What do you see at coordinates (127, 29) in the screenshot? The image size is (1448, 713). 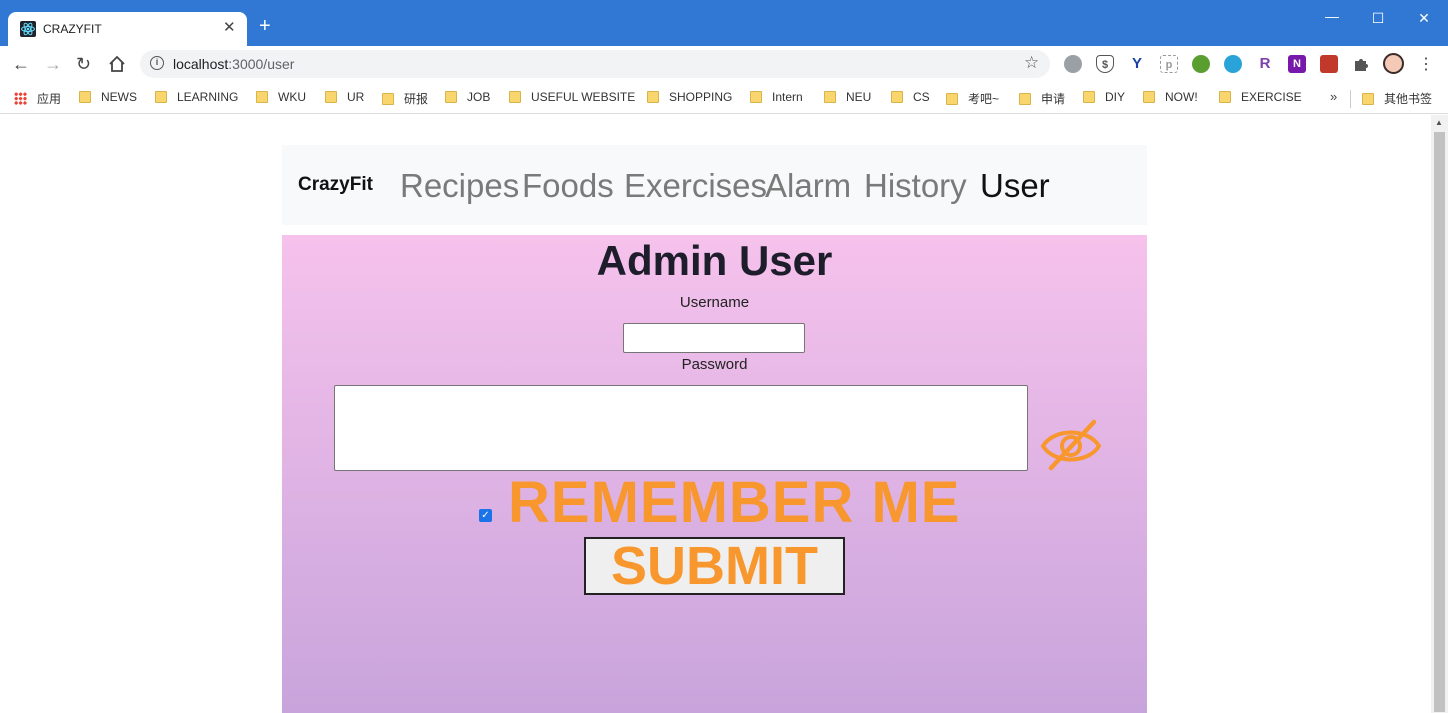 I see `browser-tab: CRAZYFIT ✕` at bounding box center [127, 29].